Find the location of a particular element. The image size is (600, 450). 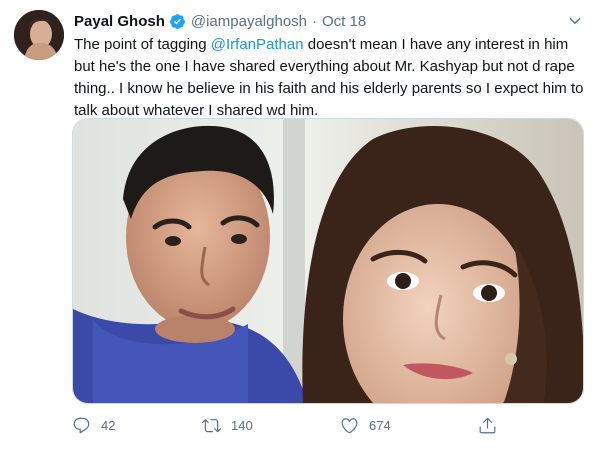

mention-link: @IrfanPathan is located at coordinates (257, 44).